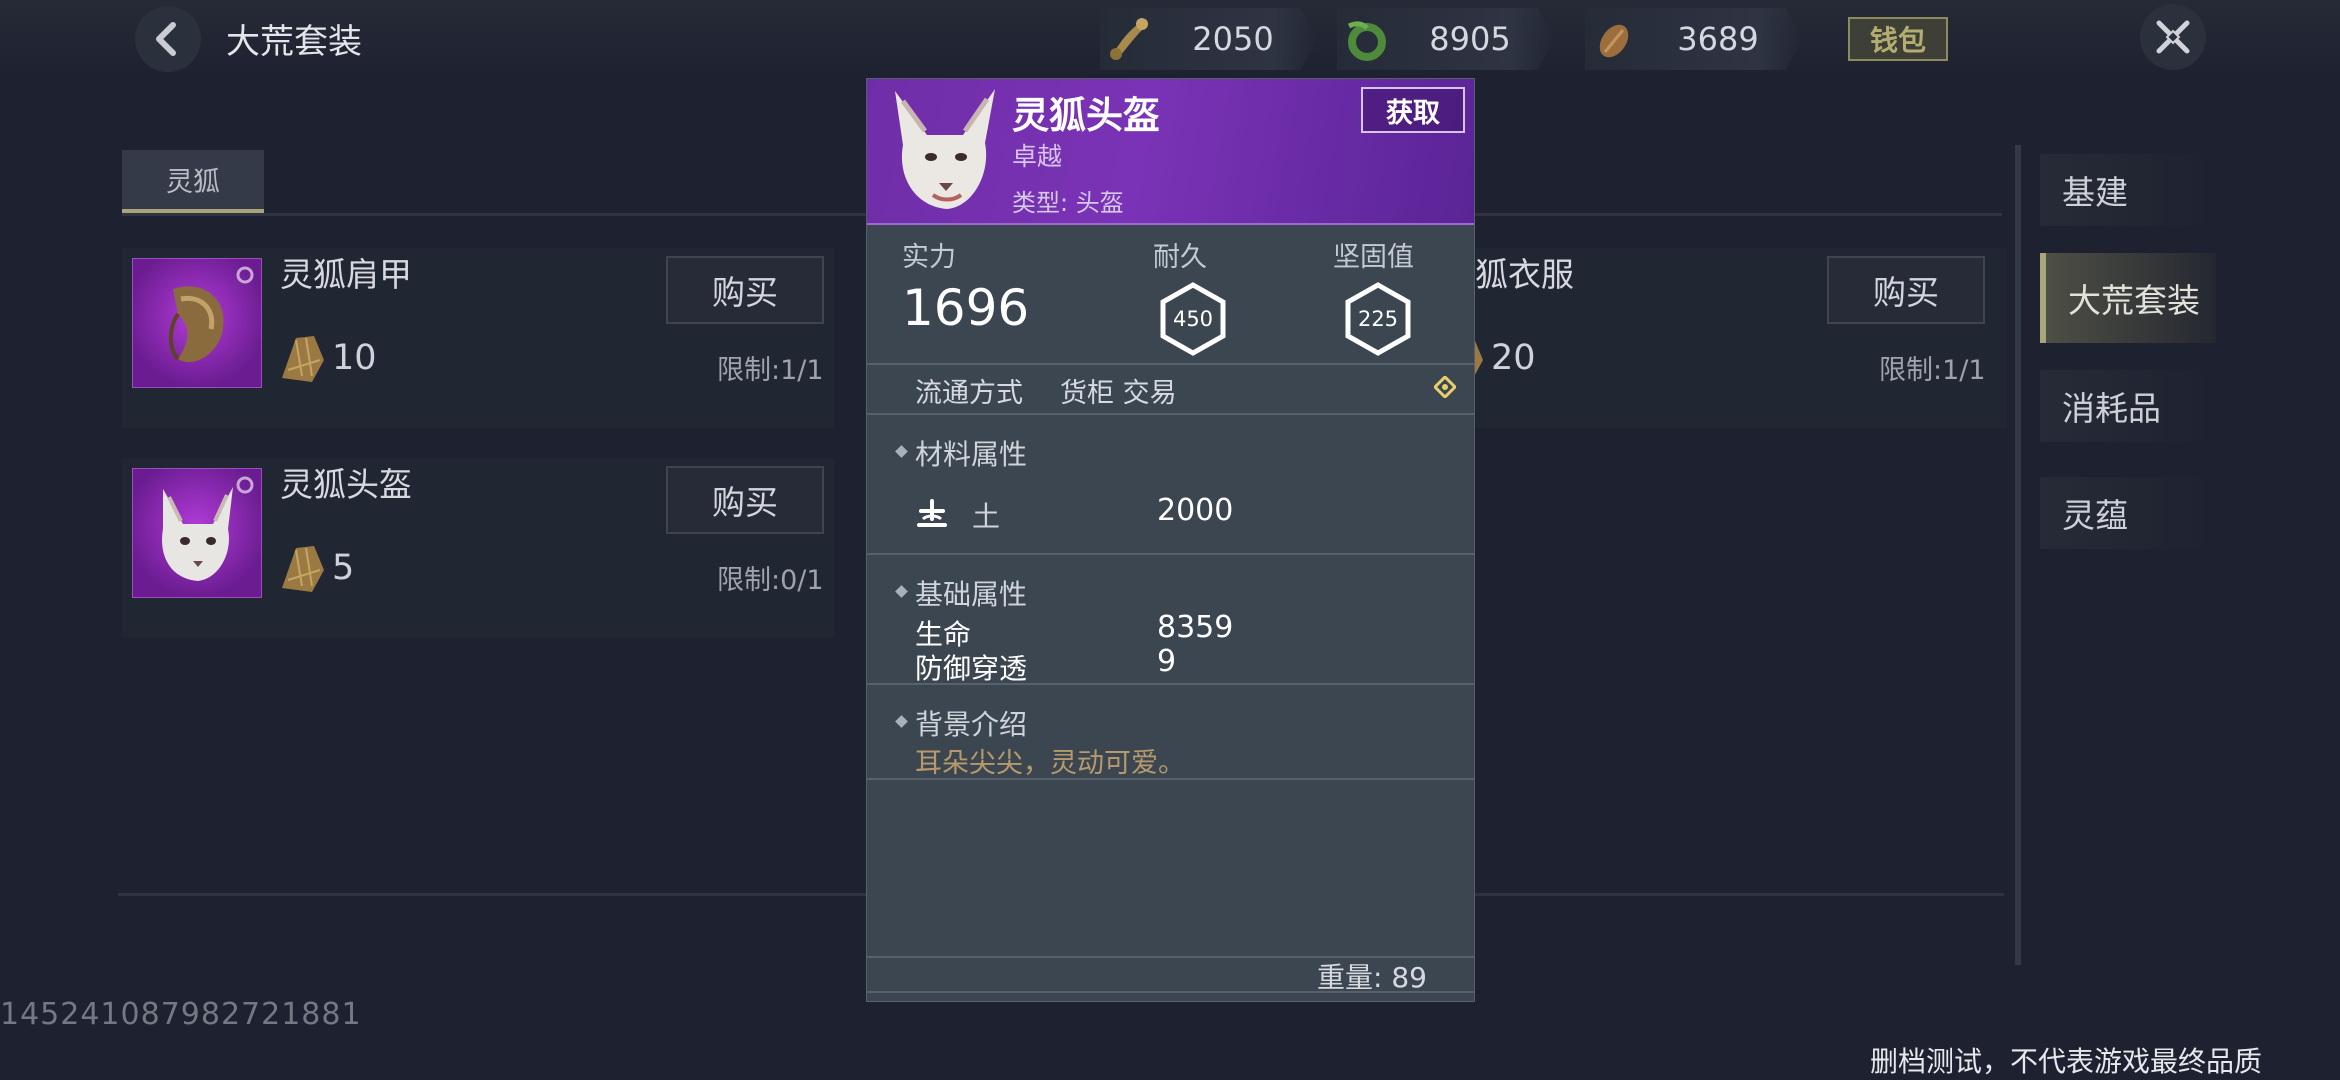 The height and width of the screenshot is (1080, 2340). I want to click on toughness-label: 坚固值, so click(1373, 257).